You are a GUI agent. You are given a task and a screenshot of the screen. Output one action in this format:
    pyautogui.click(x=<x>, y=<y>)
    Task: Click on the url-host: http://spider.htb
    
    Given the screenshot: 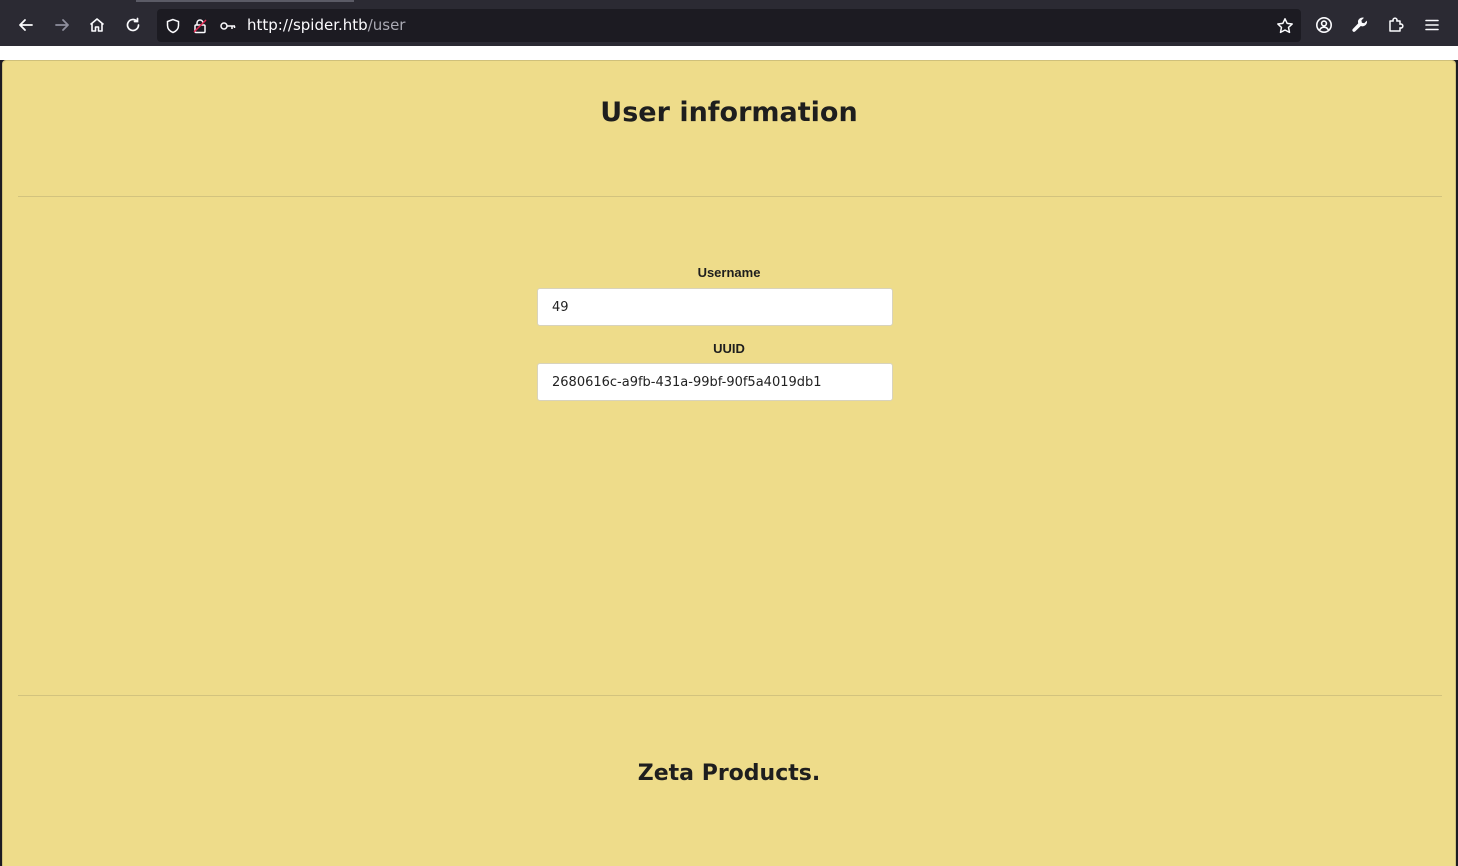 What is the action you would take?
    pyautogui.click(x=307, y=25)
    